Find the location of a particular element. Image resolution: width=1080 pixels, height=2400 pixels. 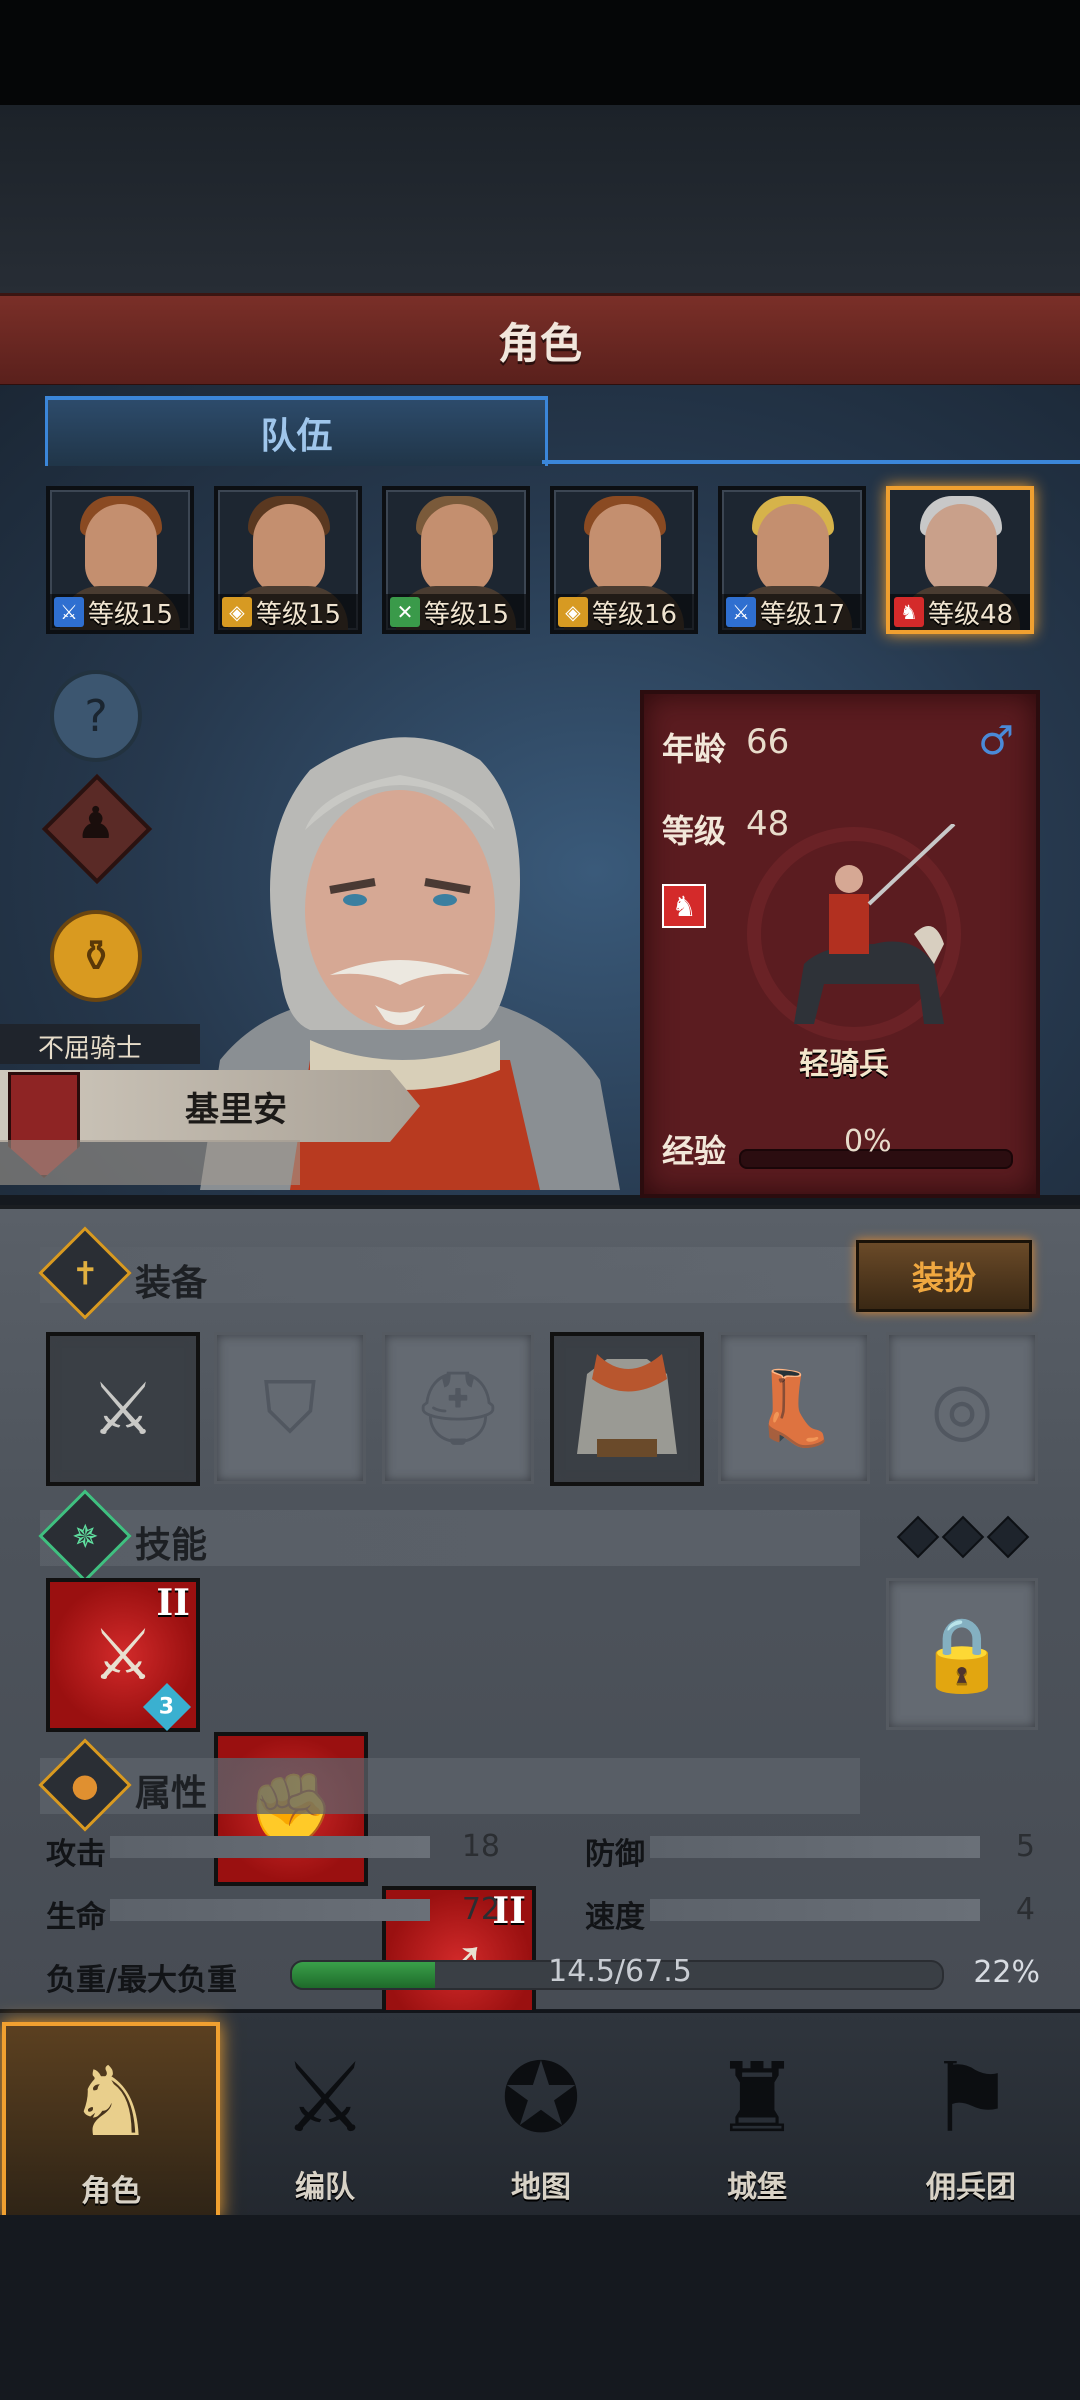

question-icon: ? is located at coordinates (96, 716).